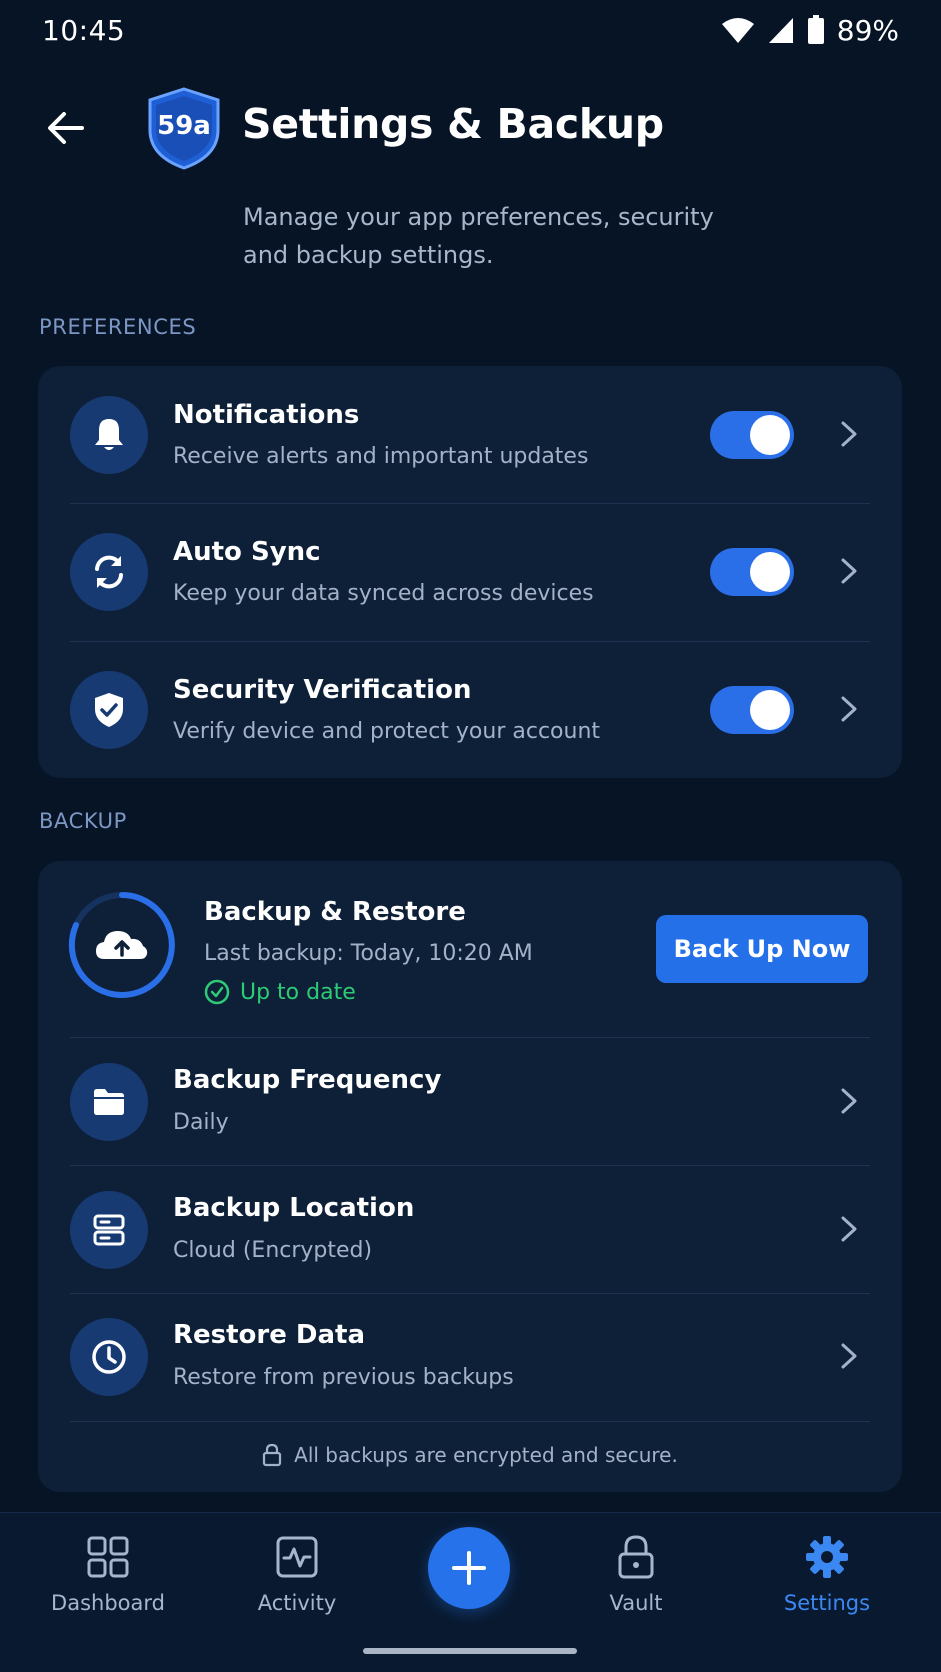 The image size is (941, 1672). What do you see at coordinates (83, 821) in the screenshot?
I see `section-label-backup: BACKUP` at bounding box center [83, 821].